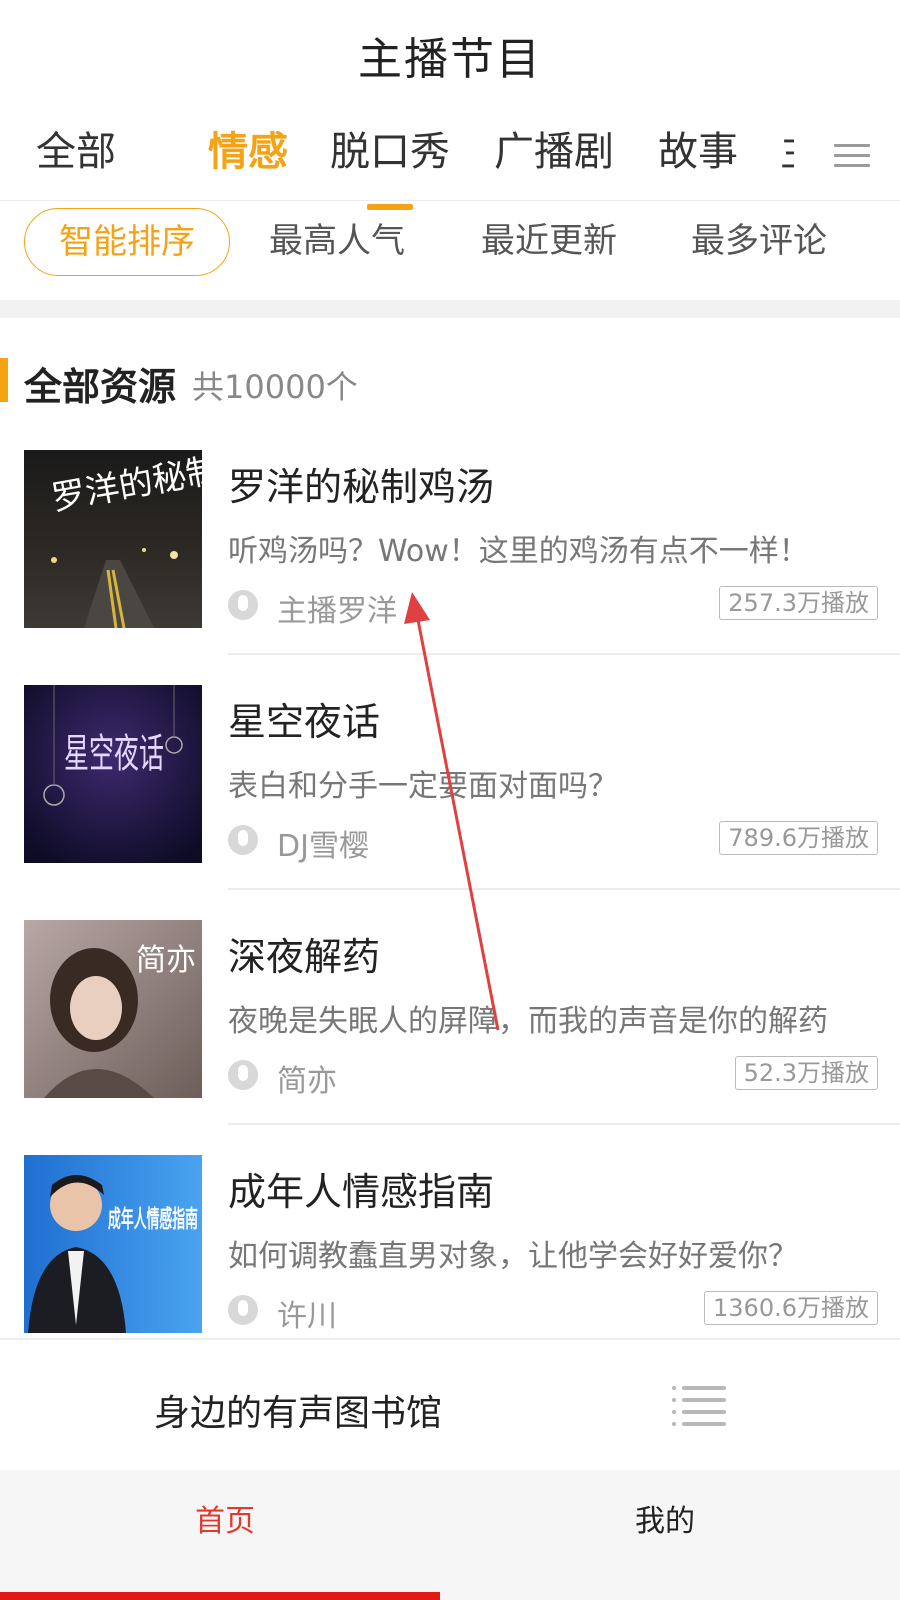  What do you see at coordinates (665, 1535) in the screenshot?
I see `tabbar-mine: 我的` at bounding box center [665, 1535].